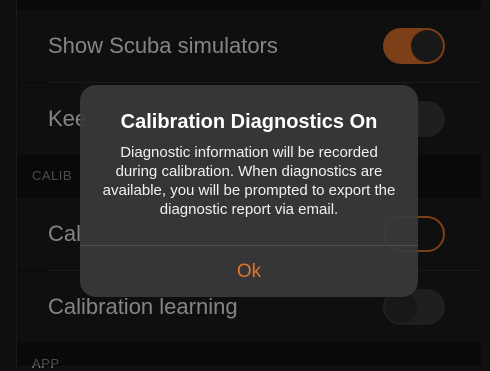 This screenshot has width=490, height=371. What do you see at coordinates (249, 271) in the screenshot?
I see `ok-button: Ok` at bounding box center [249, 271].